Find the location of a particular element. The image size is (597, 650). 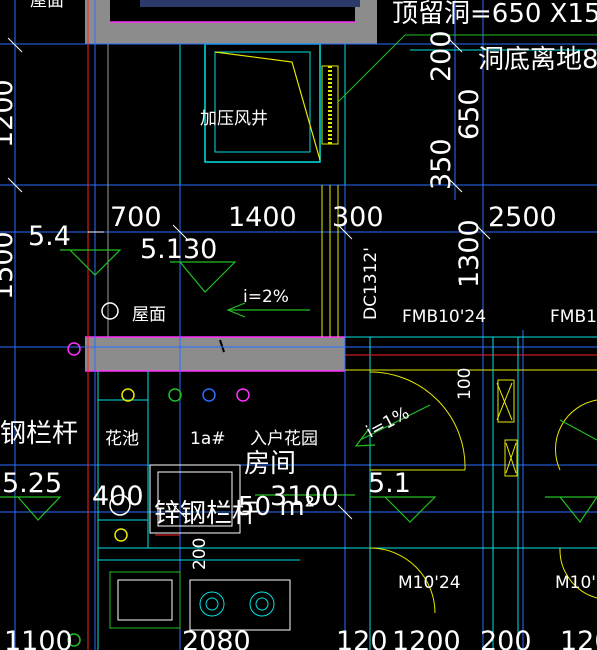

label-flower-bed: 花池 is located at coordinates (122, 439).